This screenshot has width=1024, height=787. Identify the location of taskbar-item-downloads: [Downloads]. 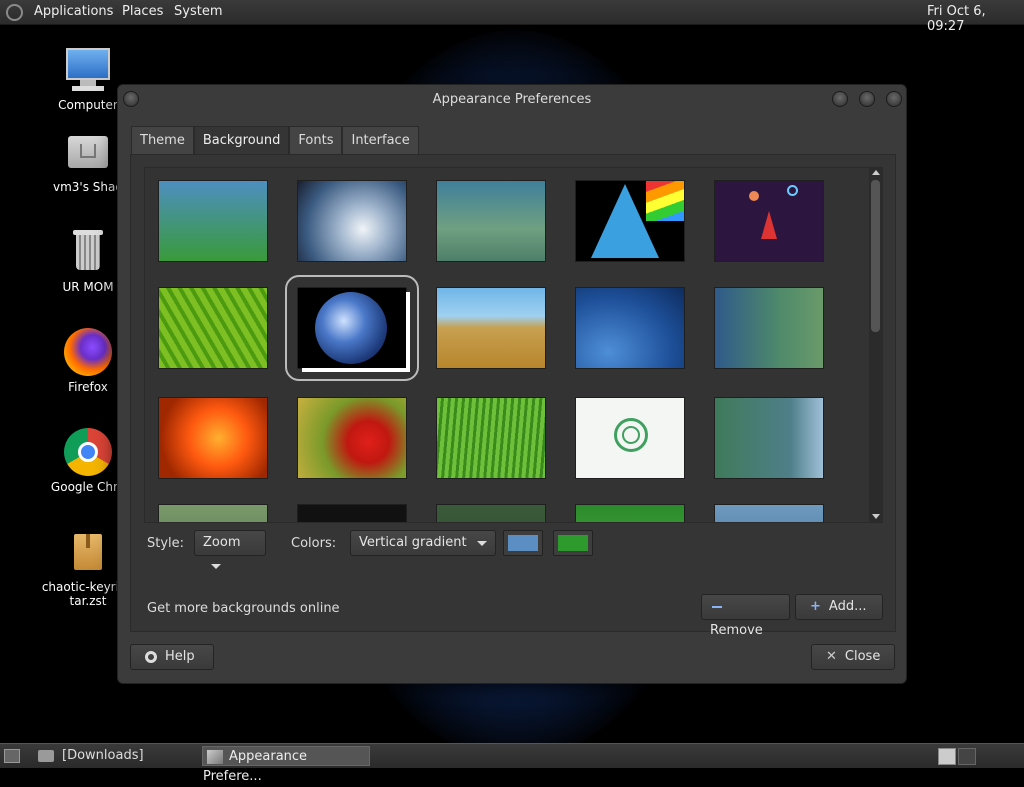
(116, 756).